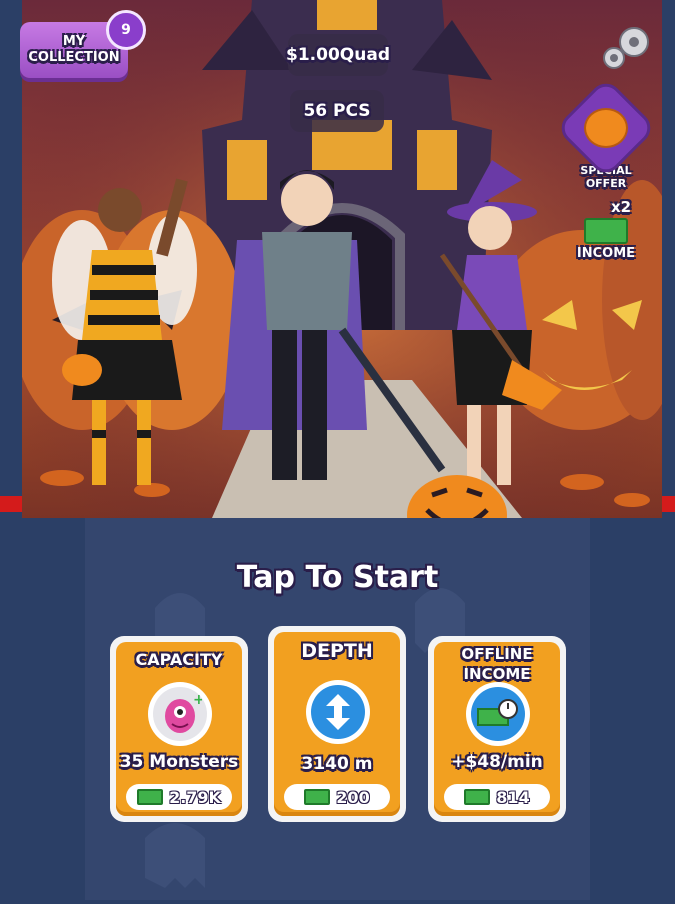 This screenshot has width=675, height=904. I want to click on money-display: $1.00Quad, so click(338, 55).